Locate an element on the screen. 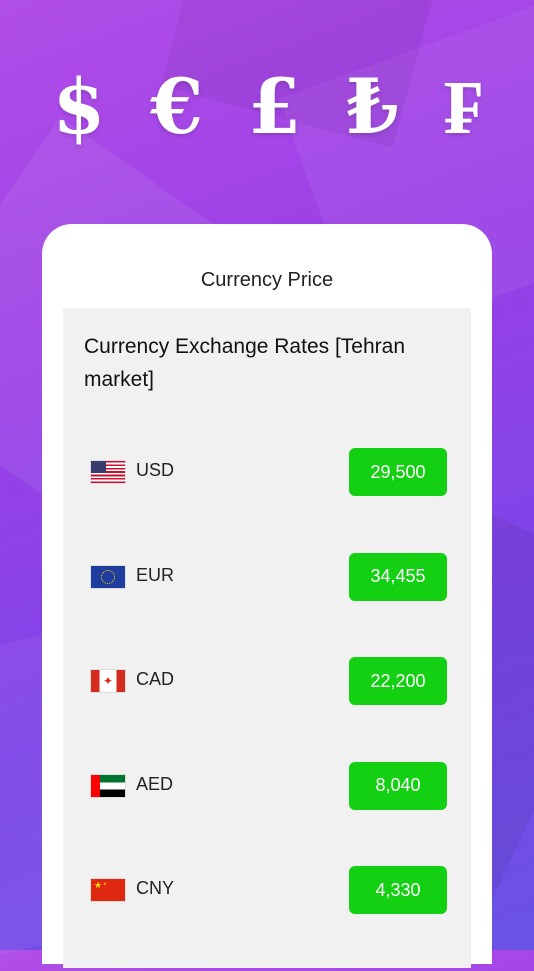 This screenshot has height=971, width=534. lira-symbol: ₺ is located at coordinates (372, 106).